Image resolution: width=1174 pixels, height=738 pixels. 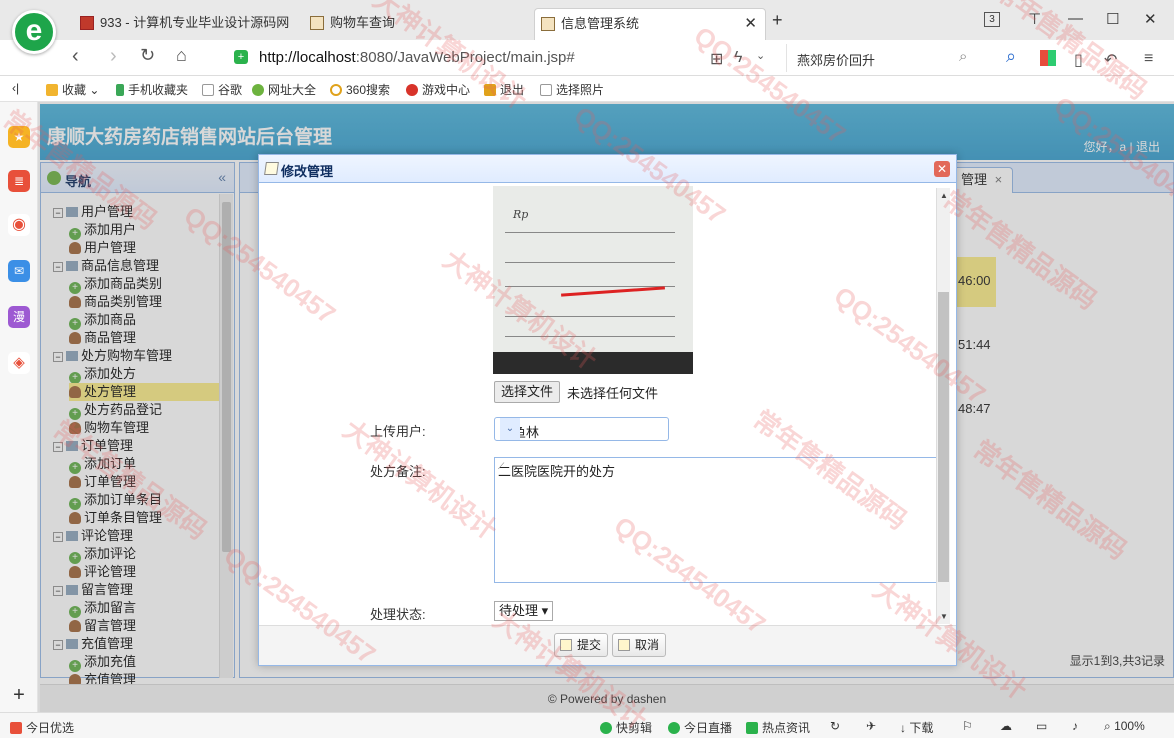 What do you see at coordinates (944, 195) in the screenshot?
I see `scroll-up-icon: ▲` at bounding box center [944, 195].